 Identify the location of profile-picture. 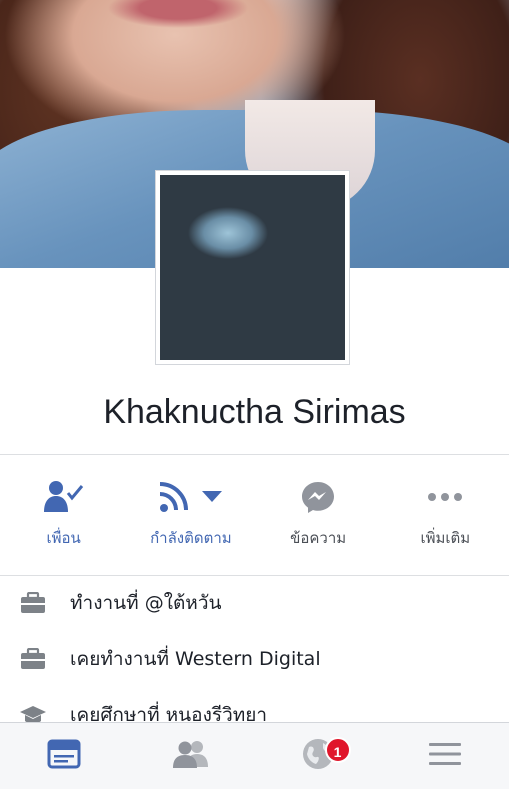
(252, 267).